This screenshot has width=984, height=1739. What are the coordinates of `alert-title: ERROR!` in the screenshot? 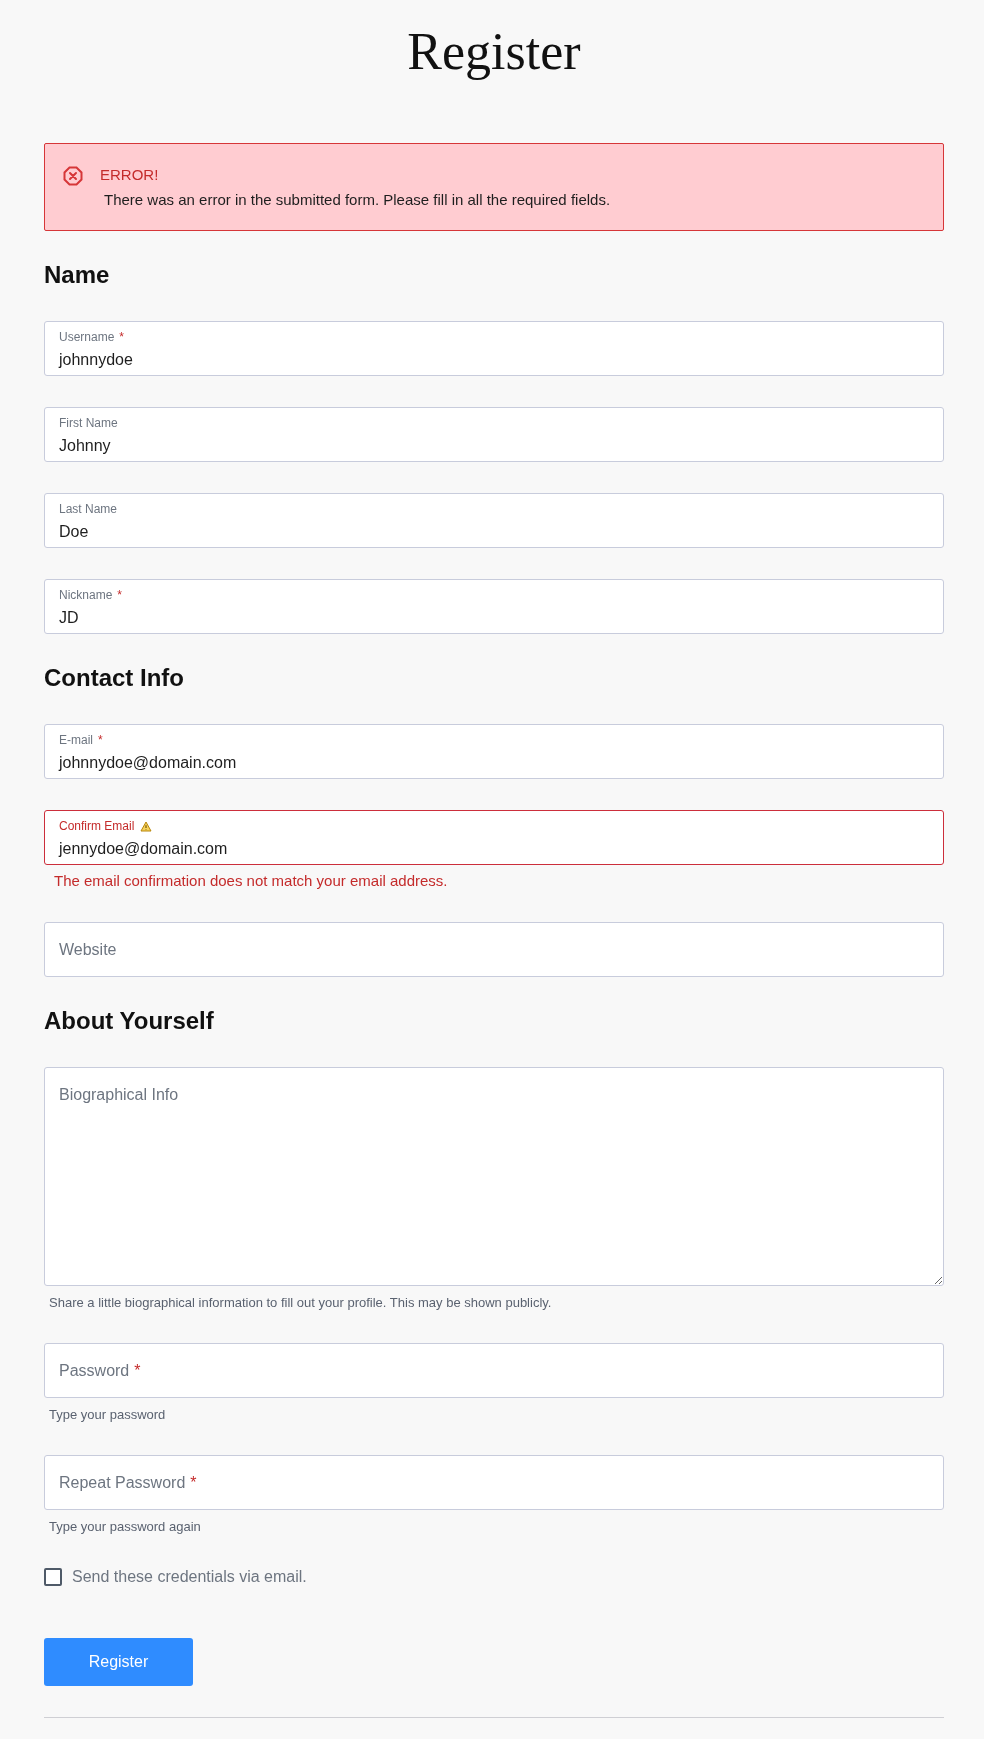 It's located at (129, 175).